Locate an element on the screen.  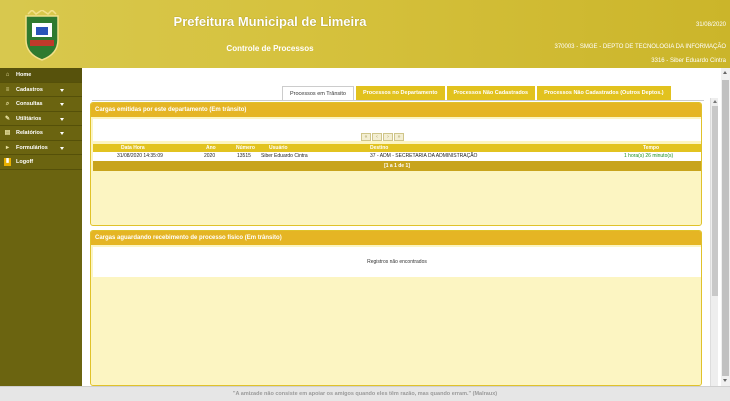
cell-user: Siber Eduardo Cintra is located at coordinates (284, 156).